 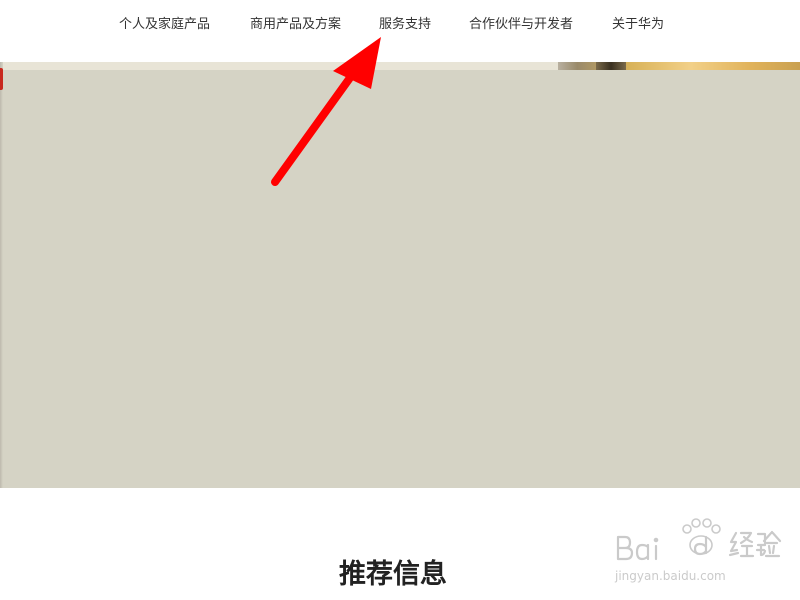 I want to click on hero-gold-corner, so click(x=679, y=66).